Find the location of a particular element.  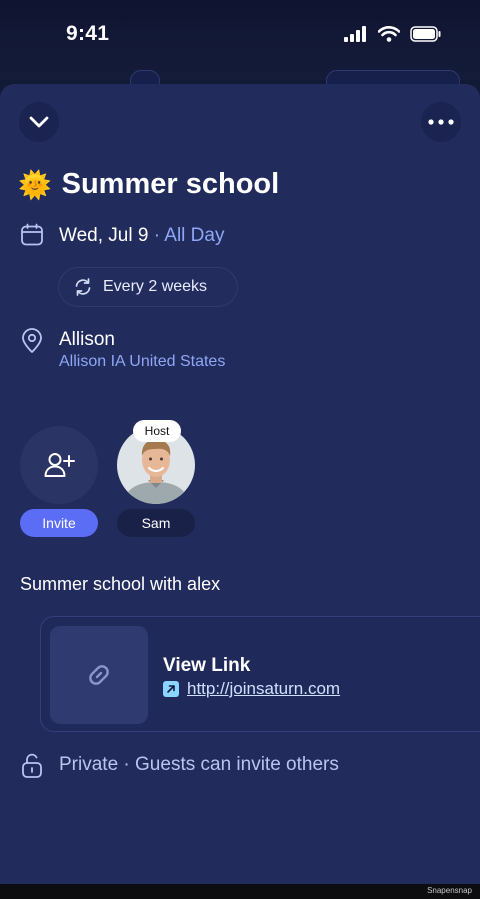

recurrence-label: Every 2 weeks is located at coordinates (155, 286).